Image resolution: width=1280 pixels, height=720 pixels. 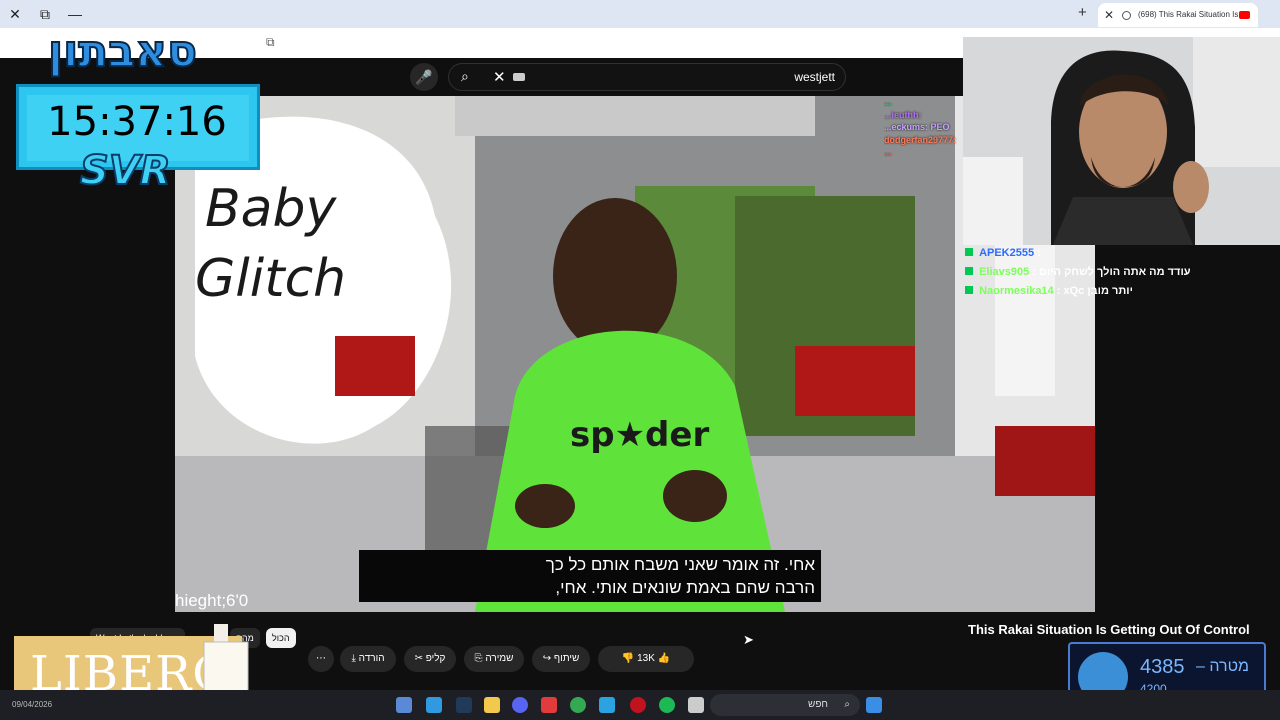 I want to click on install-app-icon: ⧉, so click(x=270, y=42).